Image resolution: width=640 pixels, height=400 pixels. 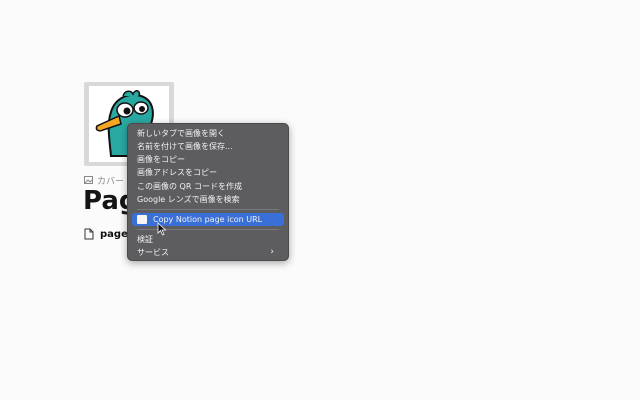 I want to click on menu-item-label: サービス, so click(x=153, y=252).